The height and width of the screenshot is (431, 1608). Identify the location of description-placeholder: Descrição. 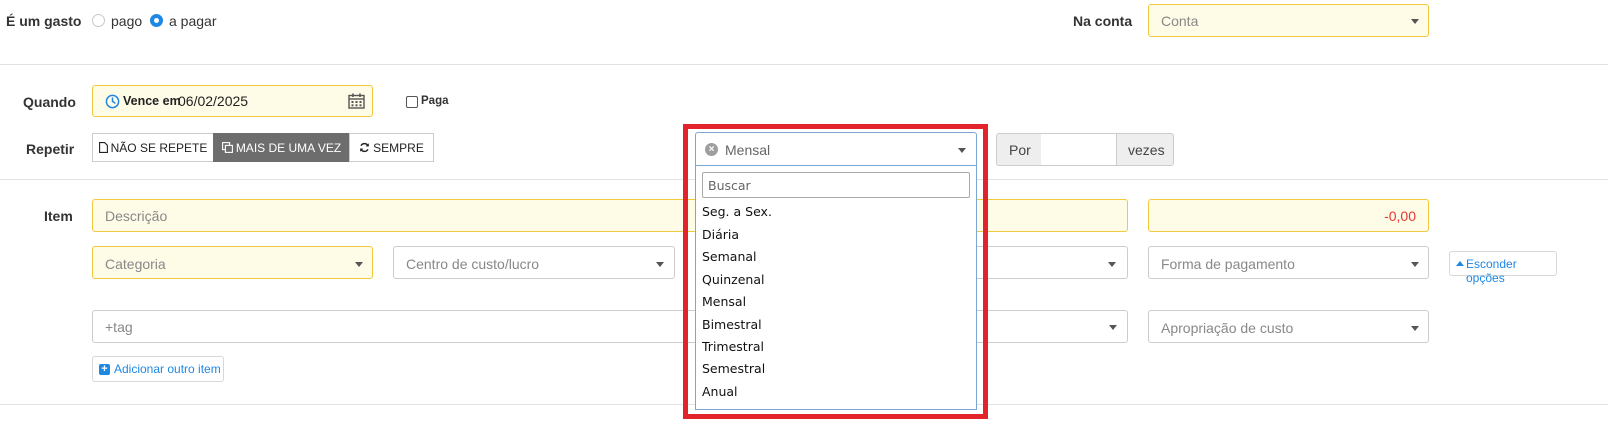
(136, 216).